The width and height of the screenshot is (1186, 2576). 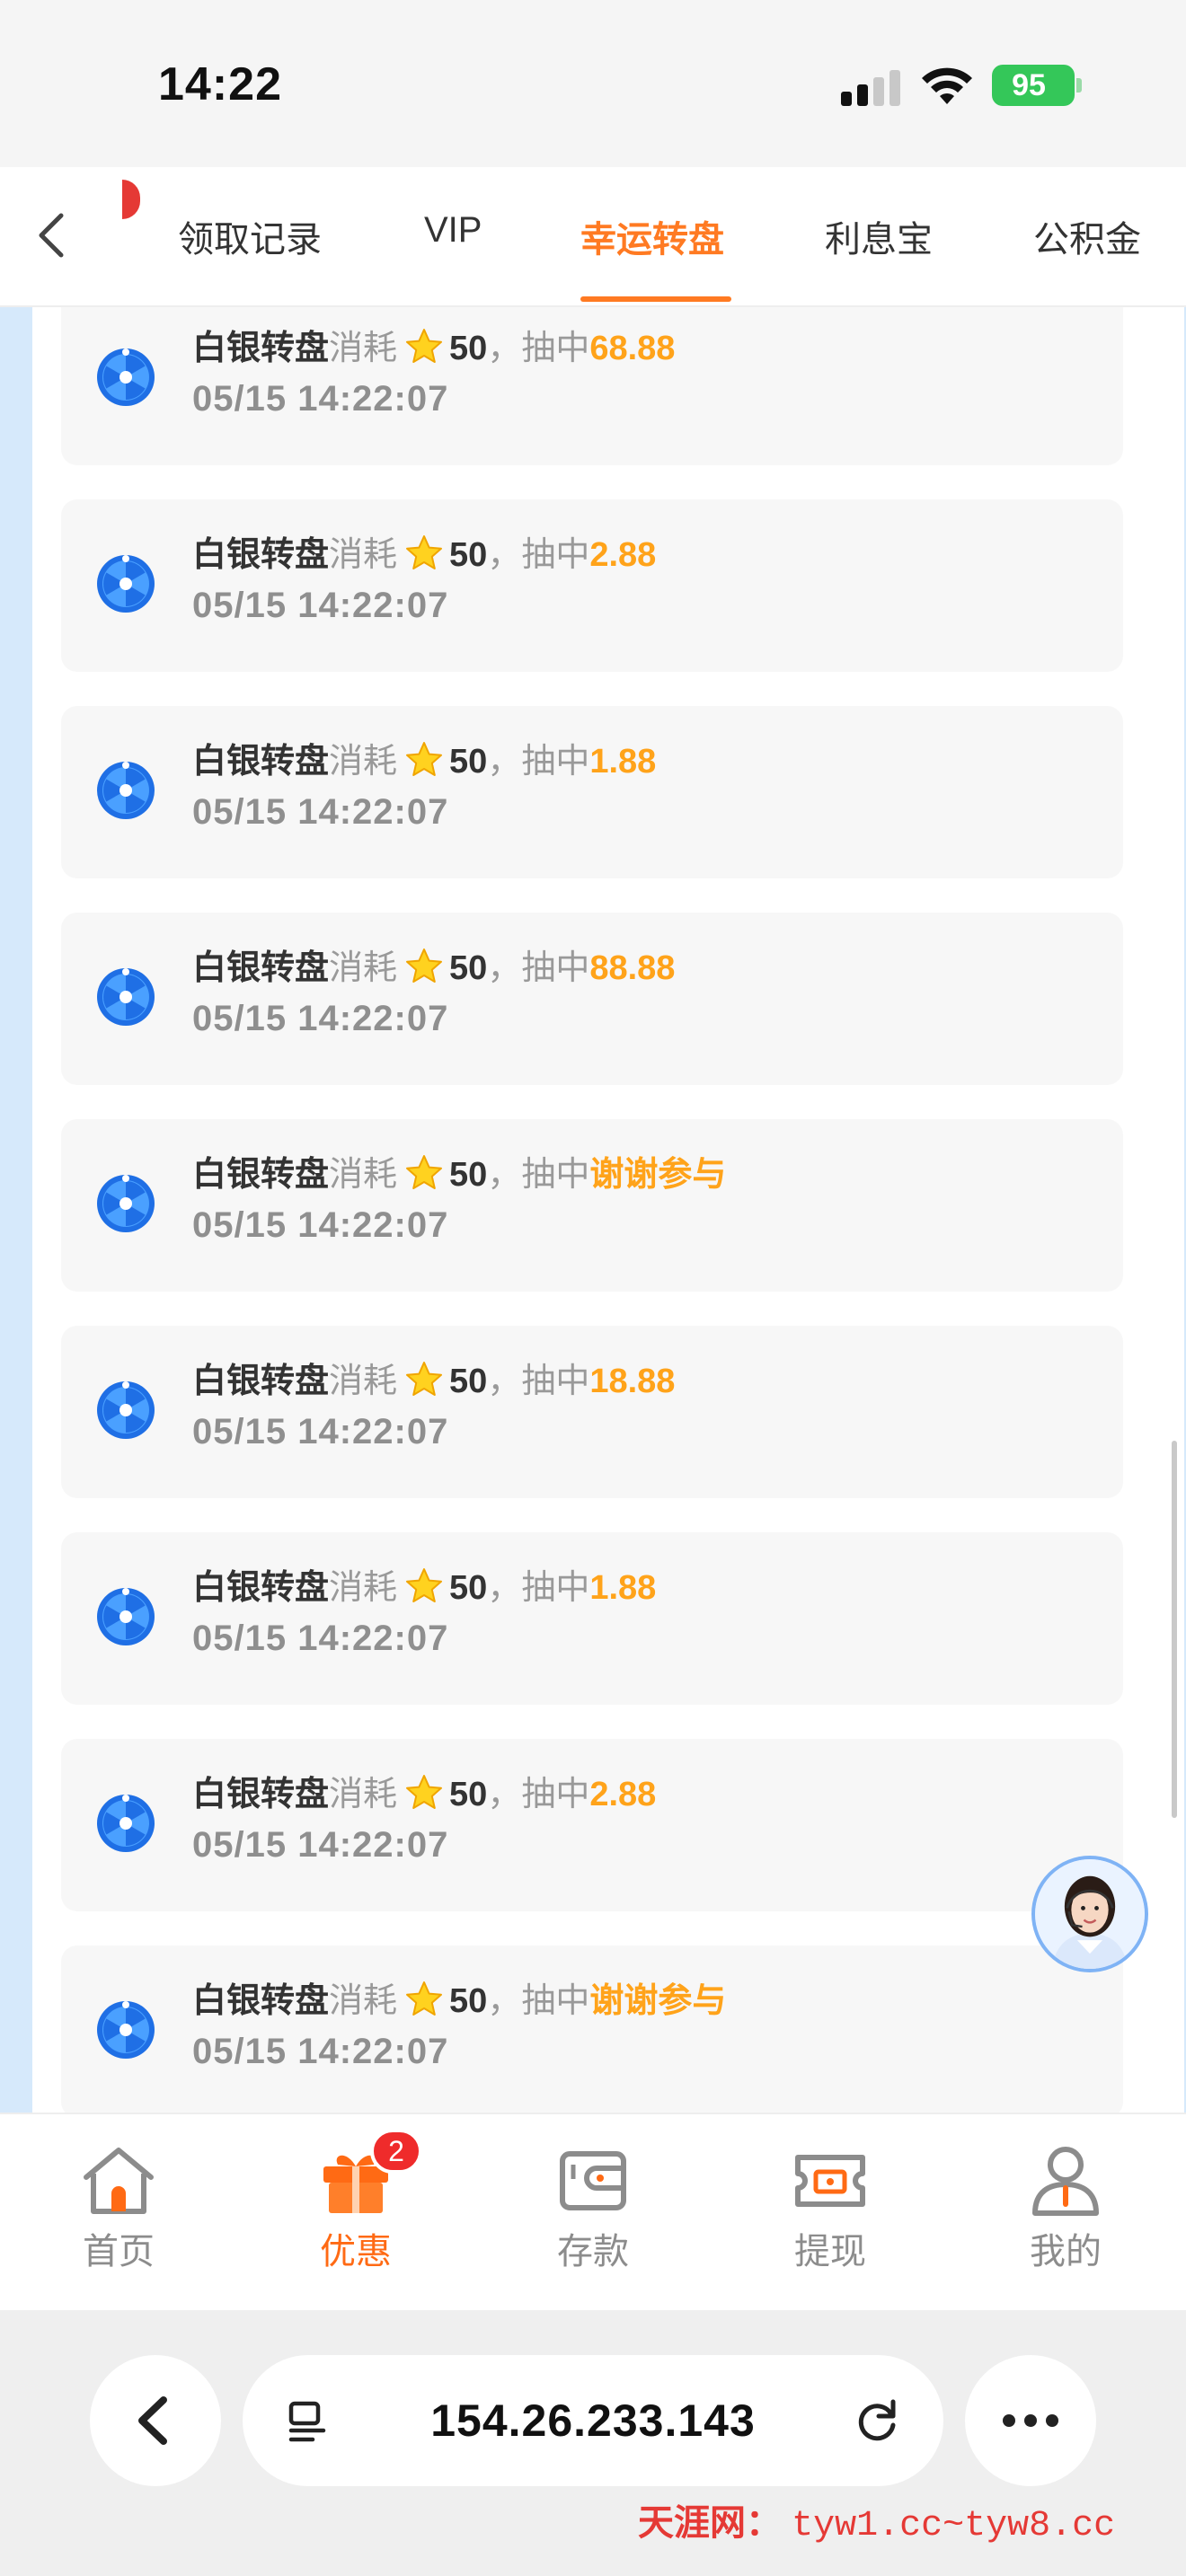 What do you see at coordinates (1066, 2252) in the screenshot?
I see `nav-mine-label: 我的` at bounding box center [1066, 2252].